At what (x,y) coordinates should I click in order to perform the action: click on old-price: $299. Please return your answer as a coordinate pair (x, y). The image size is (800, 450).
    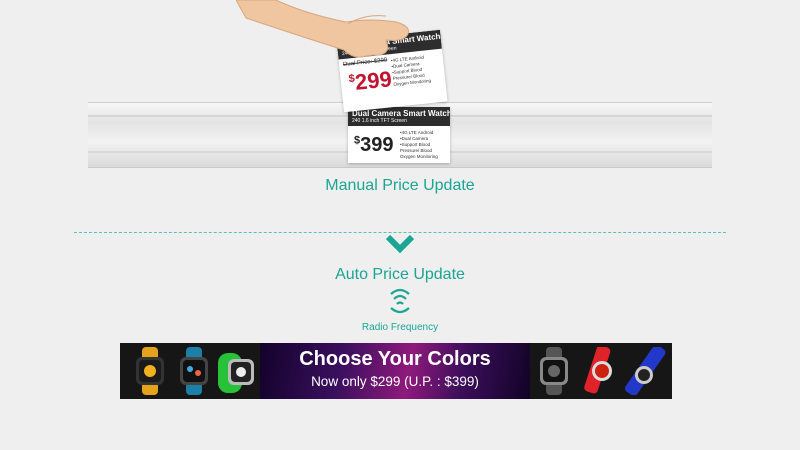
    Looking at the image, I should click on (370, 81).